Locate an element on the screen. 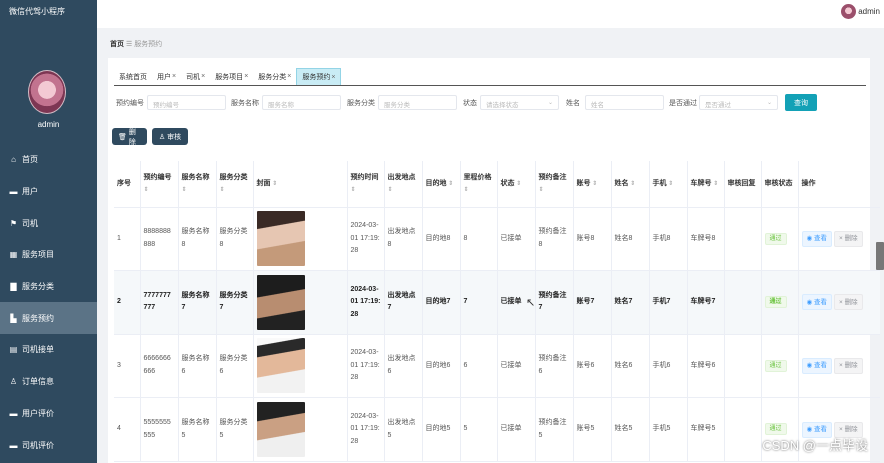 This screenshot has width=884, height=463. scrollbar-thumb is located at coordinates (880, 256).